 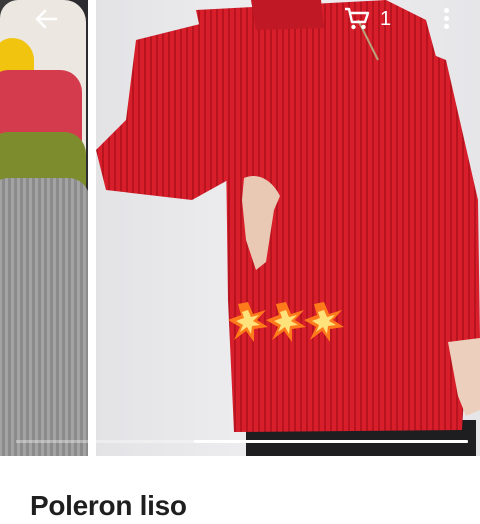 I want to click on cart-count-badge: 1, so click(x=386, y=18).